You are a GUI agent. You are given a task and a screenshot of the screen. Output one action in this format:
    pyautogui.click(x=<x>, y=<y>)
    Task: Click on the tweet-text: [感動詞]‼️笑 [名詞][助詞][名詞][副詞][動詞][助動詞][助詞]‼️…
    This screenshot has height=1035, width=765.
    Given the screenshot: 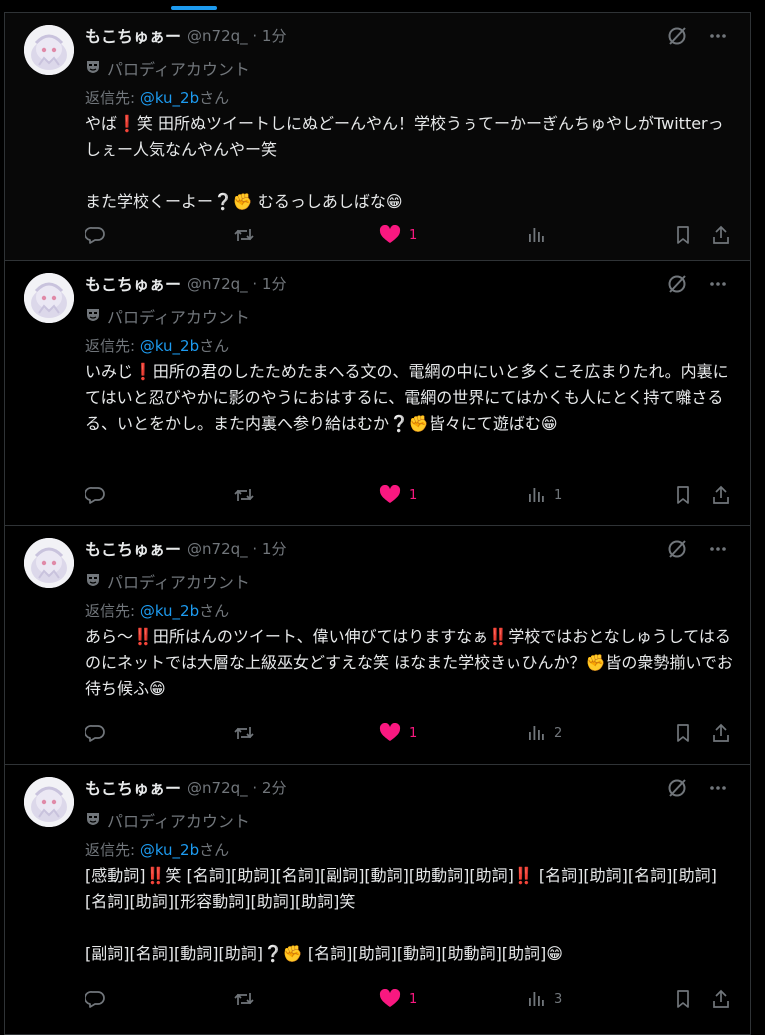 What is the action you would take?
    pyautogui.click(x=401, y=914)
    